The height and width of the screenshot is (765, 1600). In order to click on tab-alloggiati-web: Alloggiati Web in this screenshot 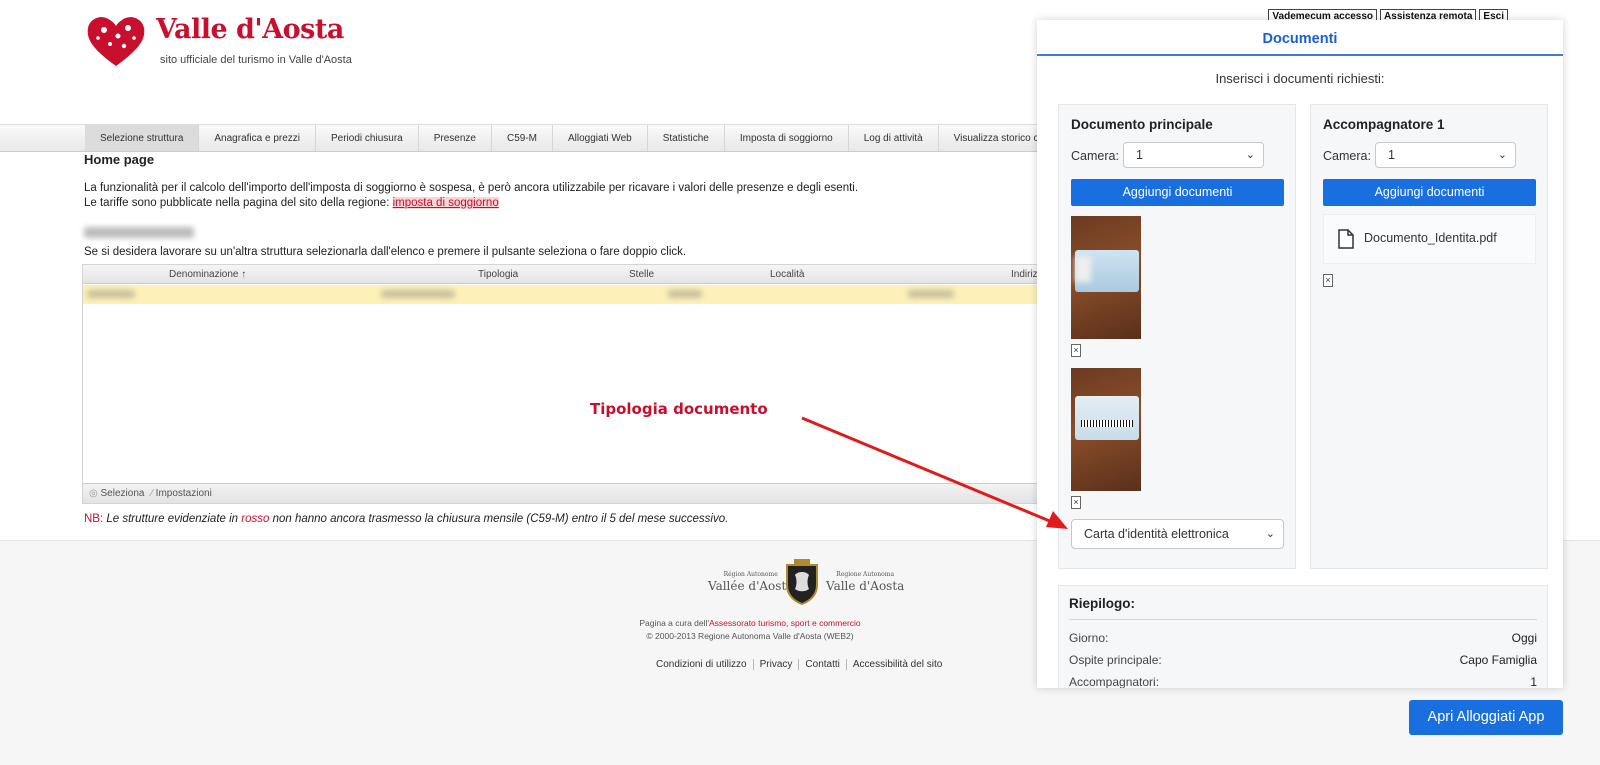, I will do `click(600, 138)`.